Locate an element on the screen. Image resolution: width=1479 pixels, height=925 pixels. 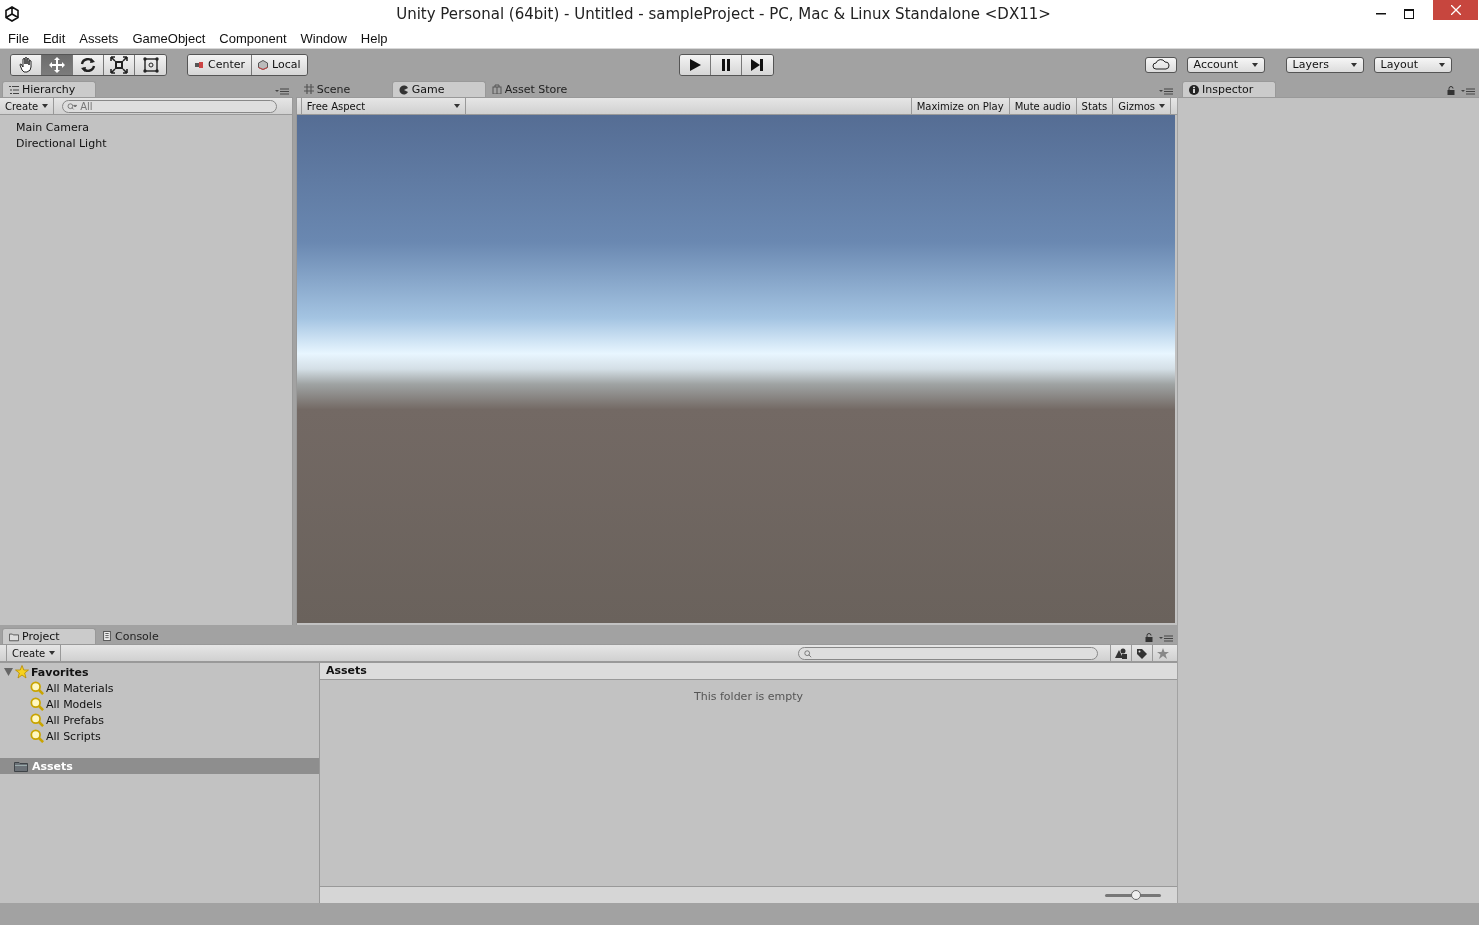
move-tool-icon is located at coordinates (57, 64).